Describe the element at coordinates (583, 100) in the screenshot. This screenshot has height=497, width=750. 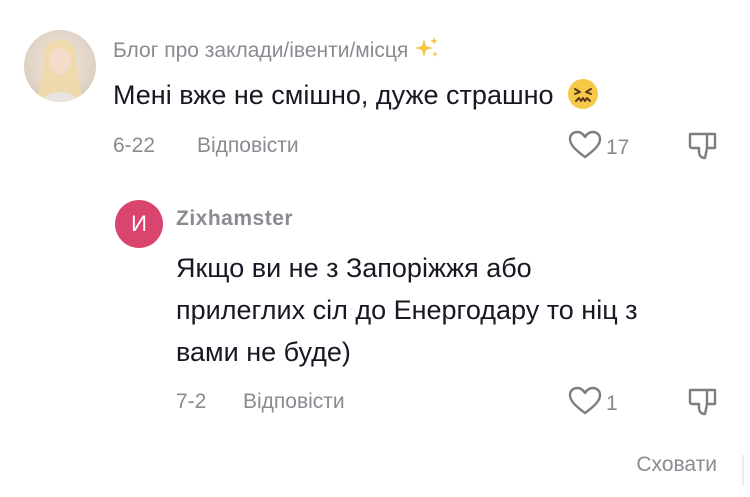
I see `confounded-face-icon` at that location.